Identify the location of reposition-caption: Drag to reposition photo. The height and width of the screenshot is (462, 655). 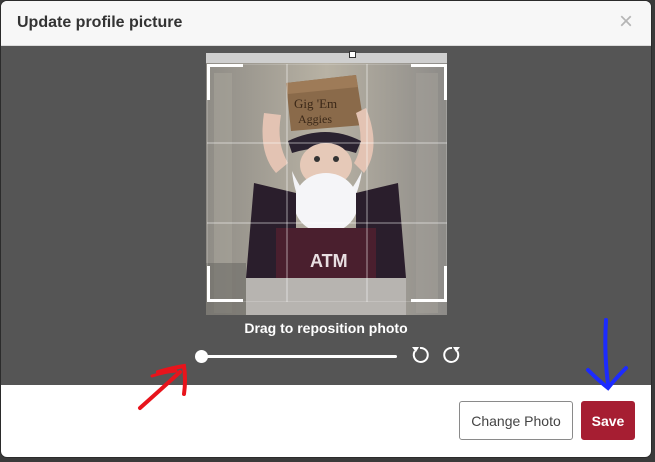
(326, 328).